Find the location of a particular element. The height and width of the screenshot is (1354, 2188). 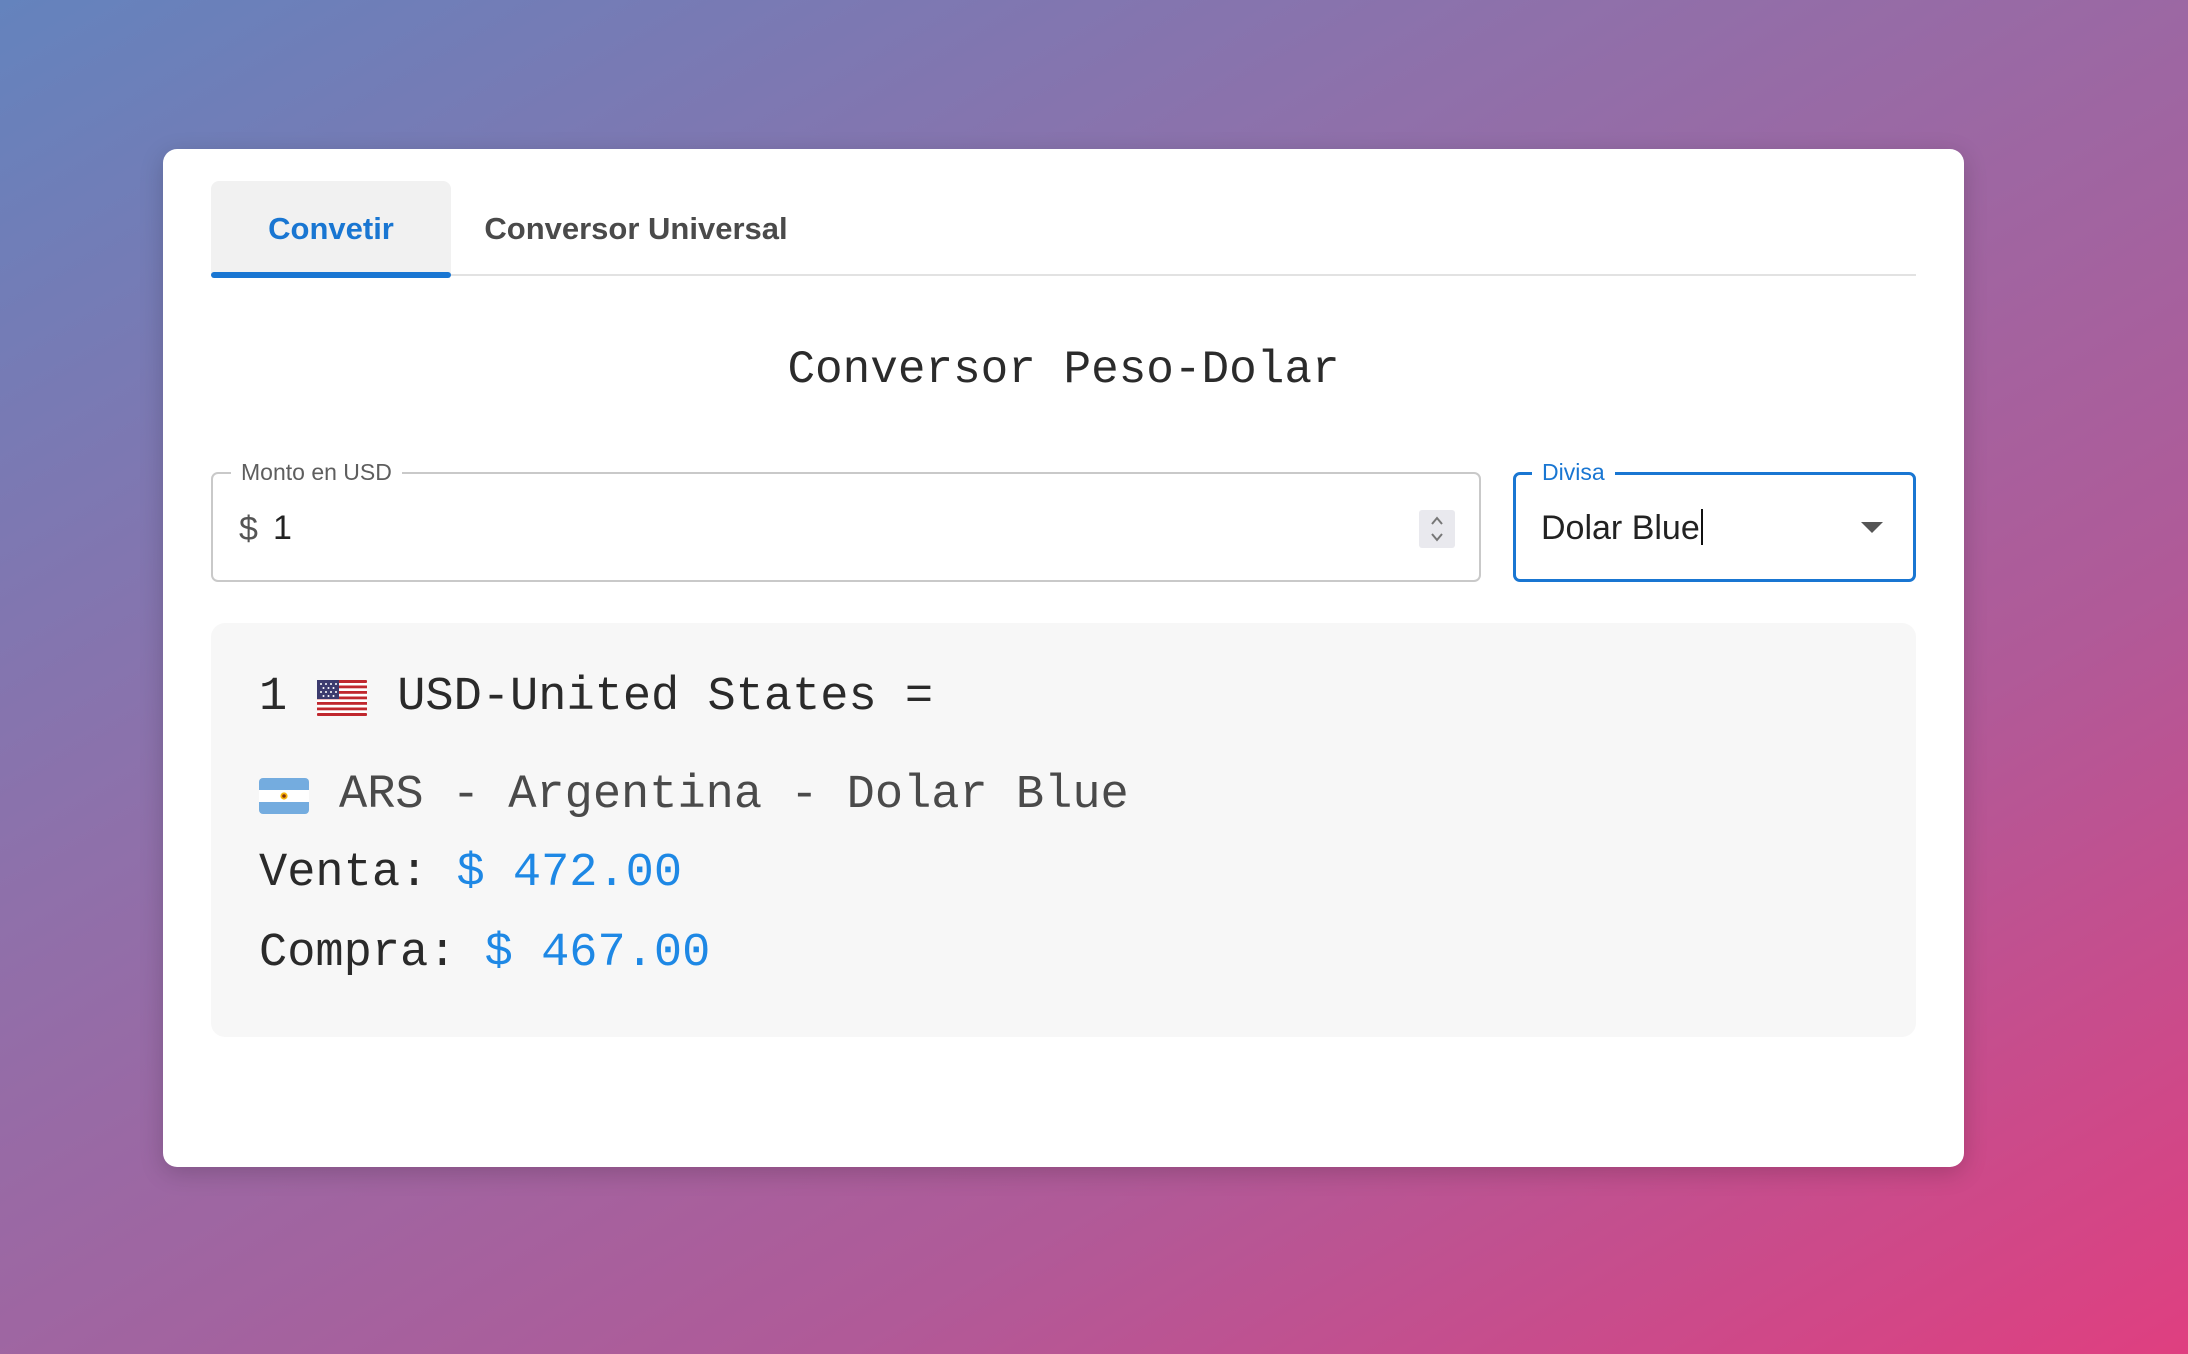

currency-select: Divisa Dolar Blue is located at coordinates (1714, 520).